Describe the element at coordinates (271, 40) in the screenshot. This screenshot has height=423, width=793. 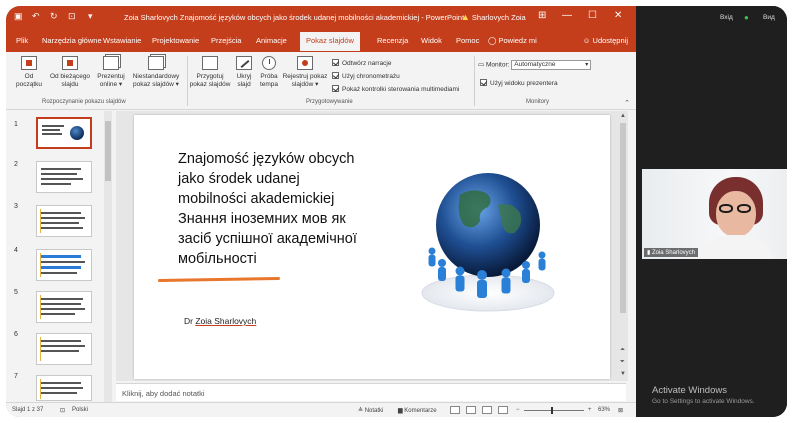
I see `tab-animations: Animacje` at that location.